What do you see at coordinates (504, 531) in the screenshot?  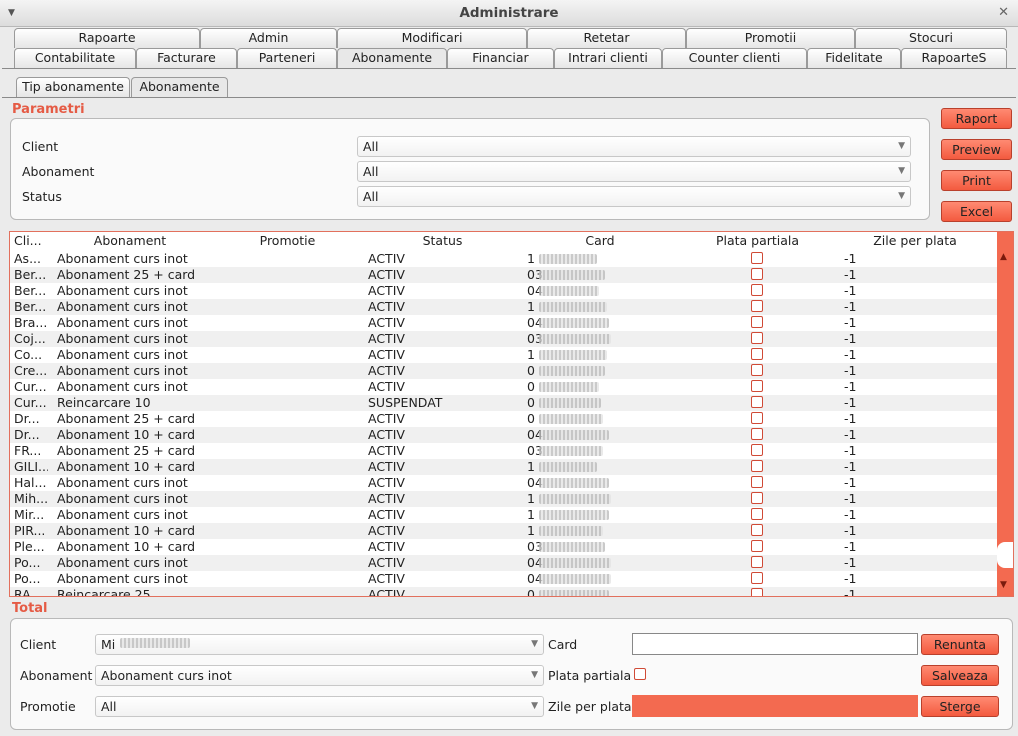 I see `table-row: PIR... Abonament 10 + card ACTIV 1 -1` at bounding box center [504, 531].